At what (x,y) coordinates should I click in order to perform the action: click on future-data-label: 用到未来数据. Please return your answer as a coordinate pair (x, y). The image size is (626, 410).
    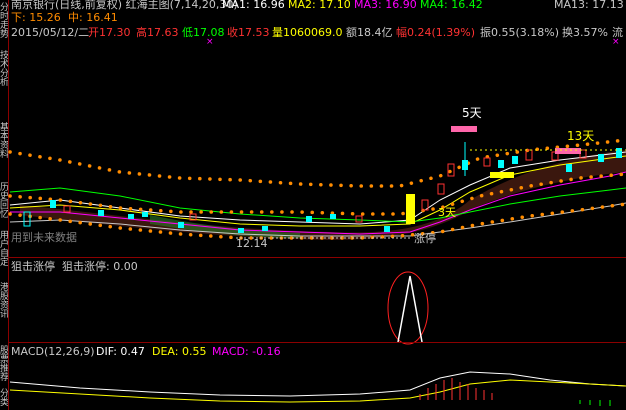
    Looking at the image, I should click on (44, 237).